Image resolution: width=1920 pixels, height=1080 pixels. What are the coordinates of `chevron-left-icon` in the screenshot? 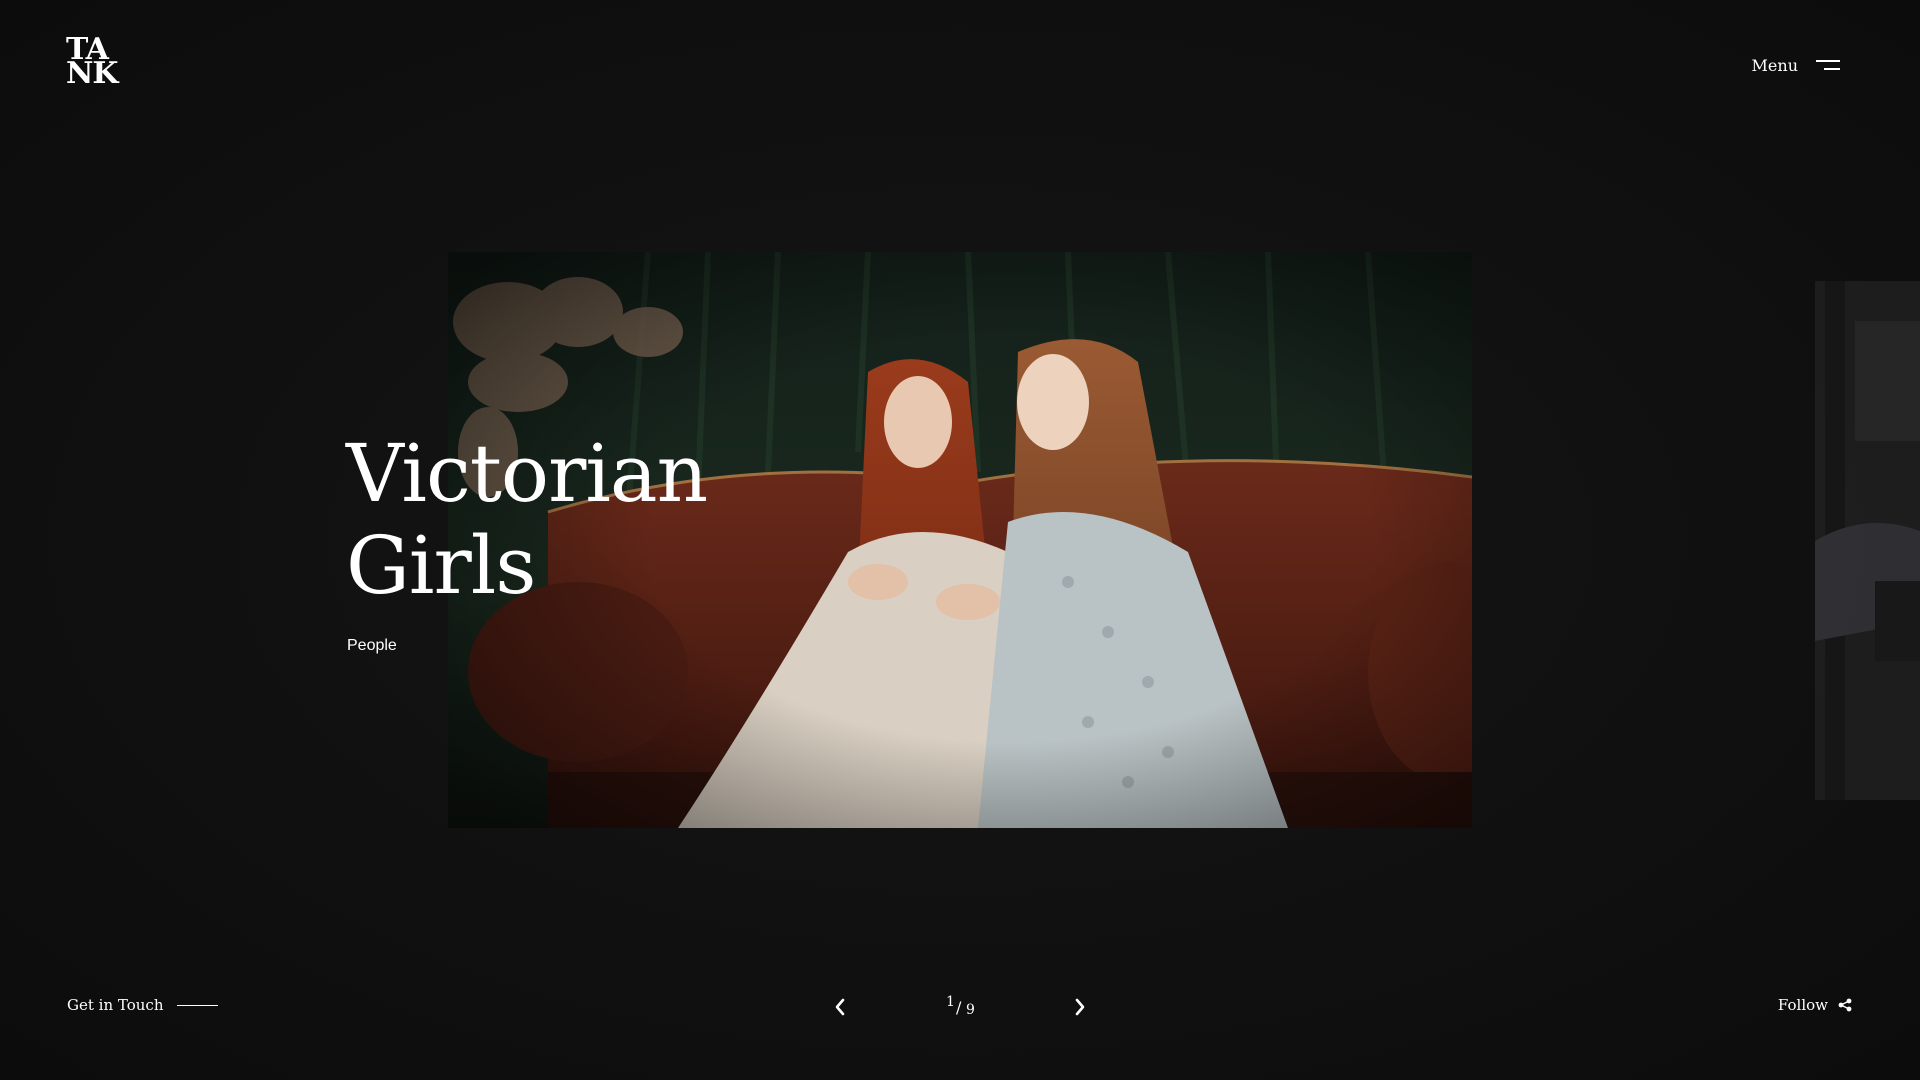 It's located at (840, 1007).